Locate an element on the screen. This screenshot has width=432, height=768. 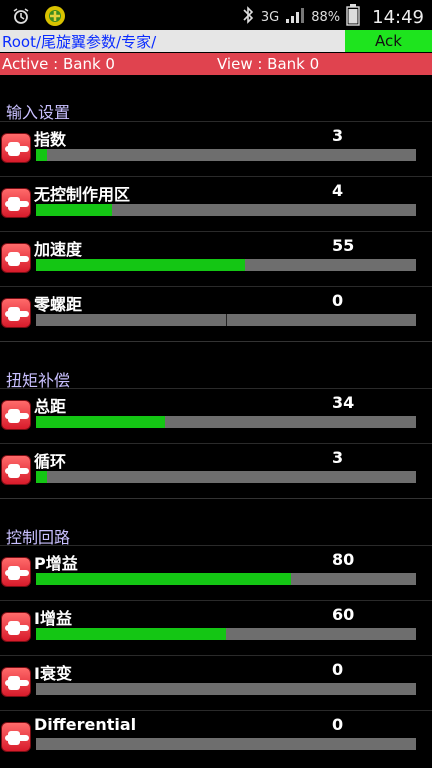
param-row: 无控制作用区 4 is located at coordinates (216, 203).